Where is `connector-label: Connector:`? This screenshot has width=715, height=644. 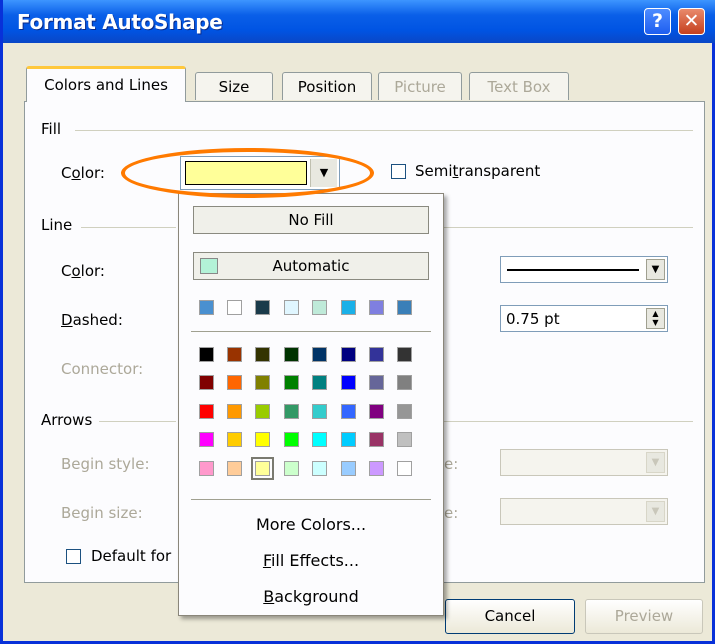 connector-label: Connector: is located at coordinates (102, 369).